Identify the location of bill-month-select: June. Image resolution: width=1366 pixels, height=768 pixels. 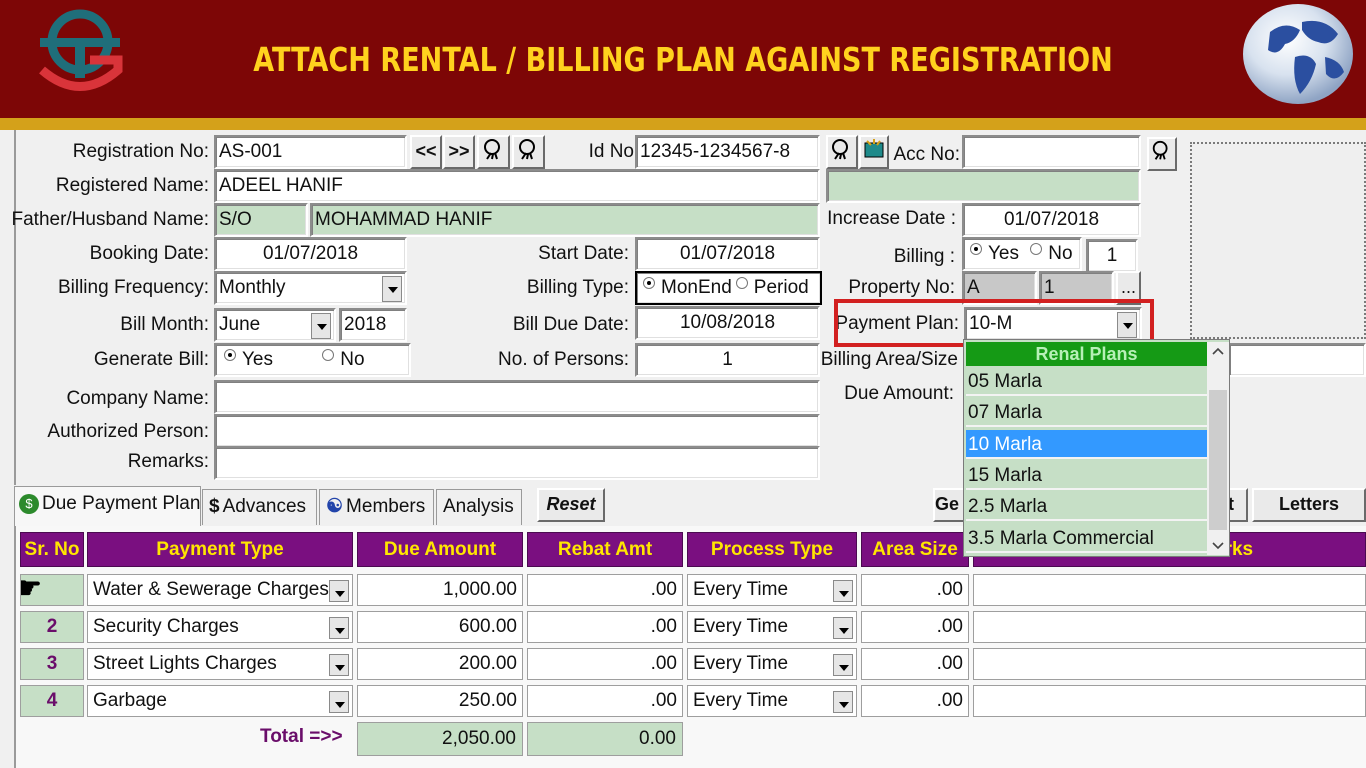
(275, 325).